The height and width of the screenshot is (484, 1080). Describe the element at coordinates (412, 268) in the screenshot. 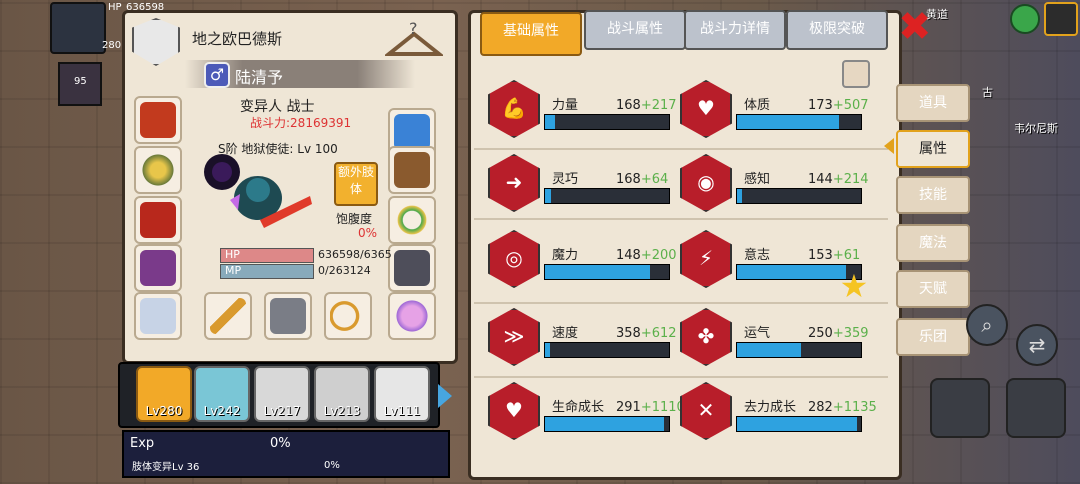

I see `equip-slot-boots` at that location.